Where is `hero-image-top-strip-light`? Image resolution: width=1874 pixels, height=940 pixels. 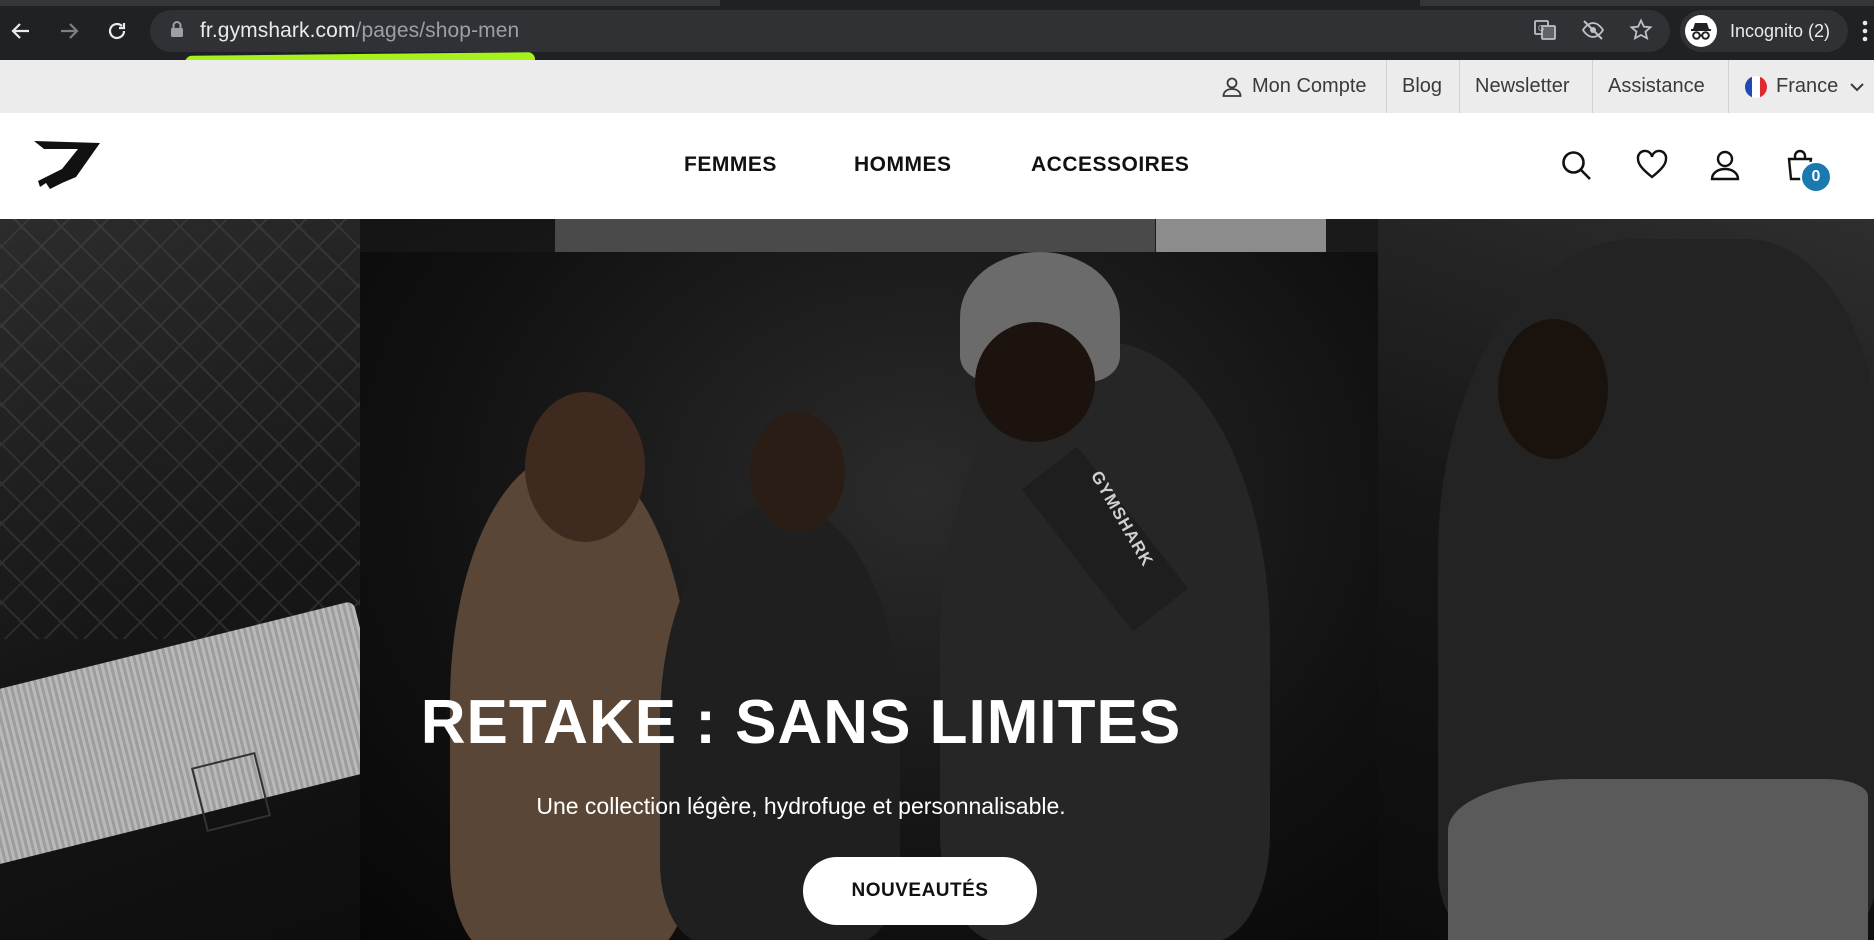
hero-image-top-strip-light is located at coordinates (1241, 235).